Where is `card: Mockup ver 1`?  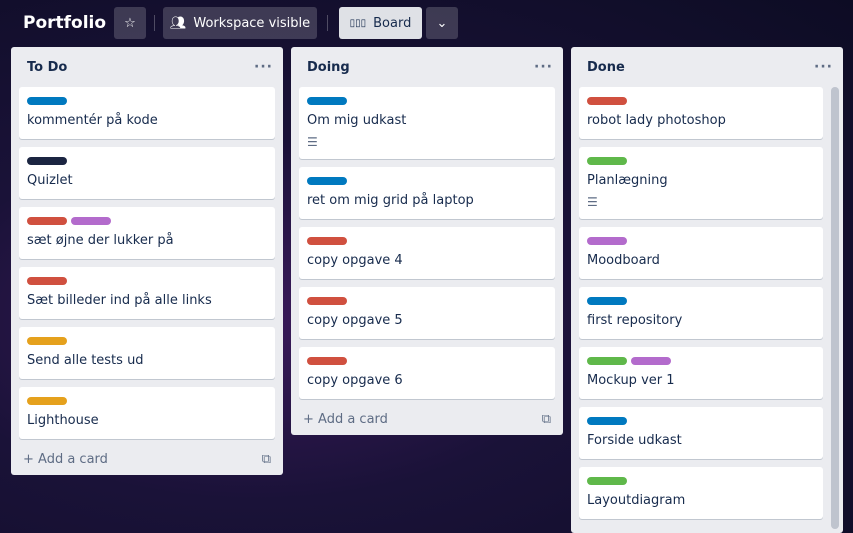 card: Mockup ver 1 is located at coordinates (701, 373).